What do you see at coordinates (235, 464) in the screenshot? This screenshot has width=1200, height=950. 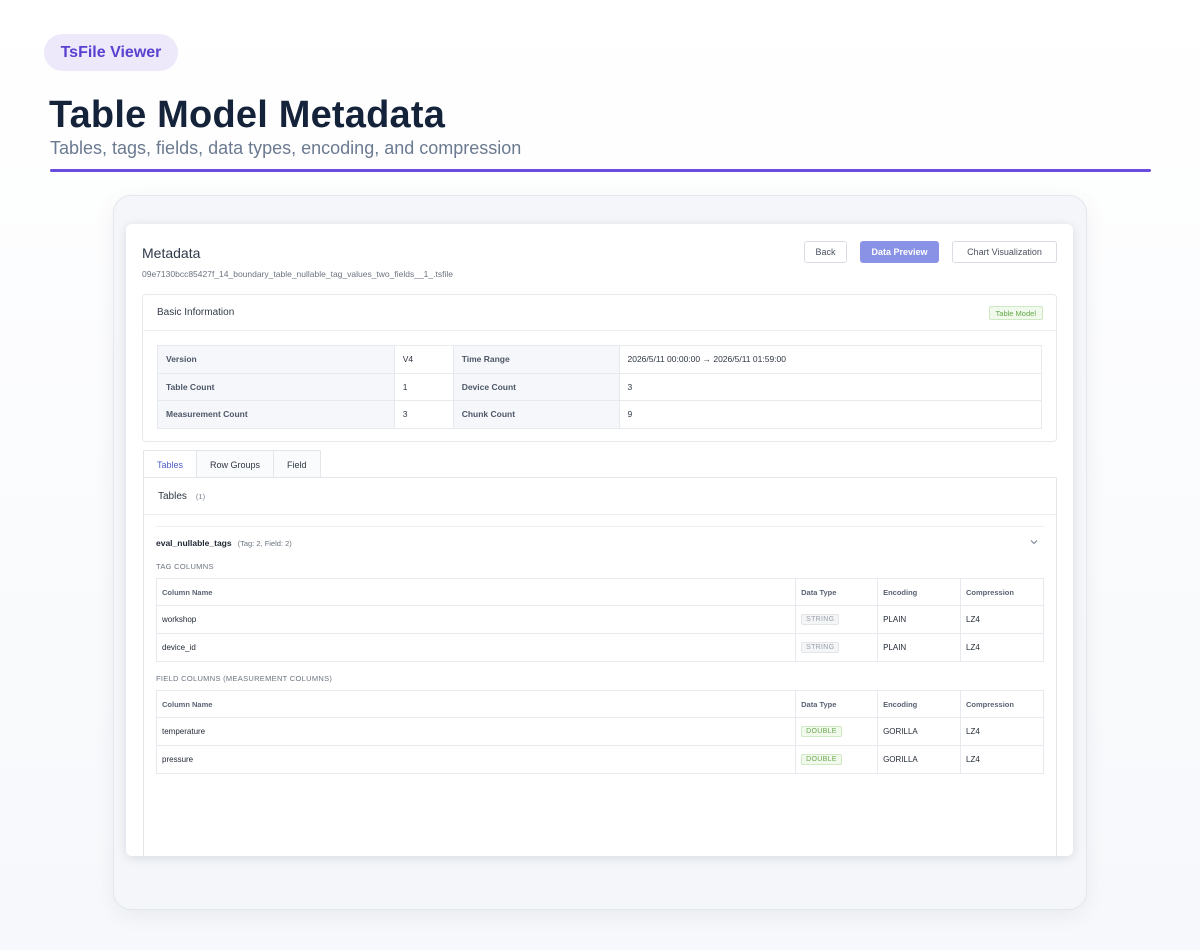 I see `tab-row-groups: Row Groups` at bounding box center [235, 464].